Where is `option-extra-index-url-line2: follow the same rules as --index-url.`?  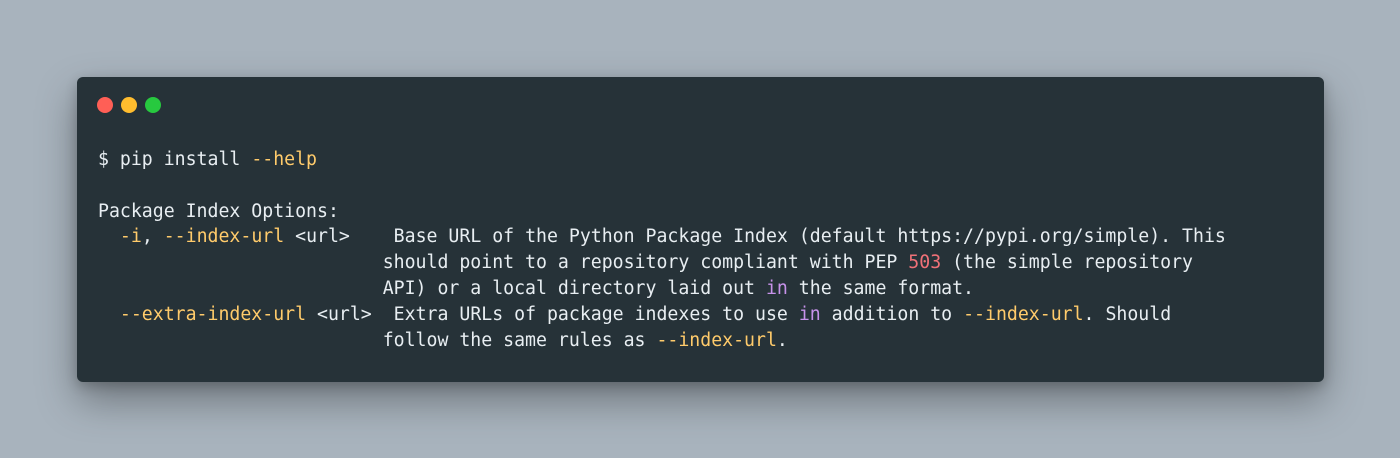
option-extra-index-url-line2: follow the same rules as --index-url. is located at coordinates (662, 341).